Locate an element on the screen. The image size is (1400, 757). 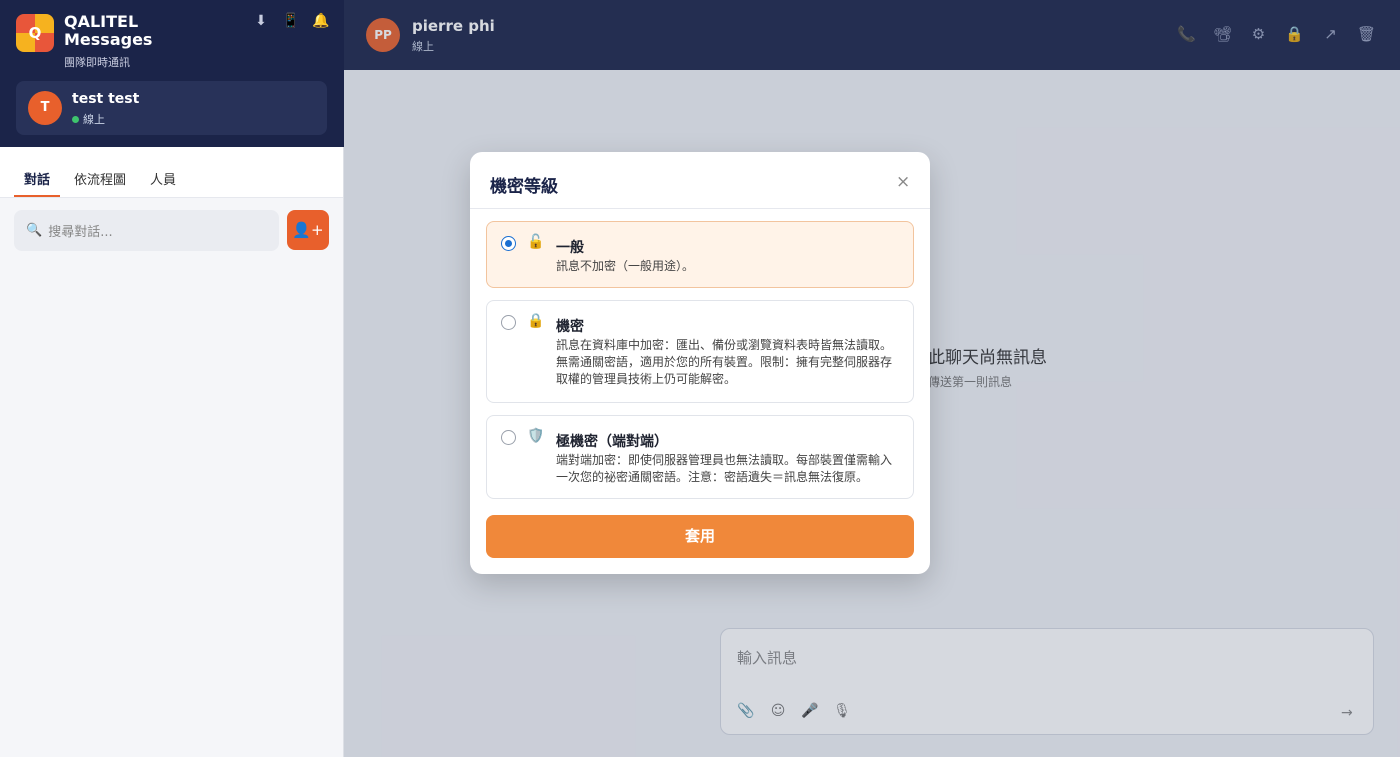
sidebar-tabs: 對話 依流程圖 人員 is located at coordinates (171, 172).